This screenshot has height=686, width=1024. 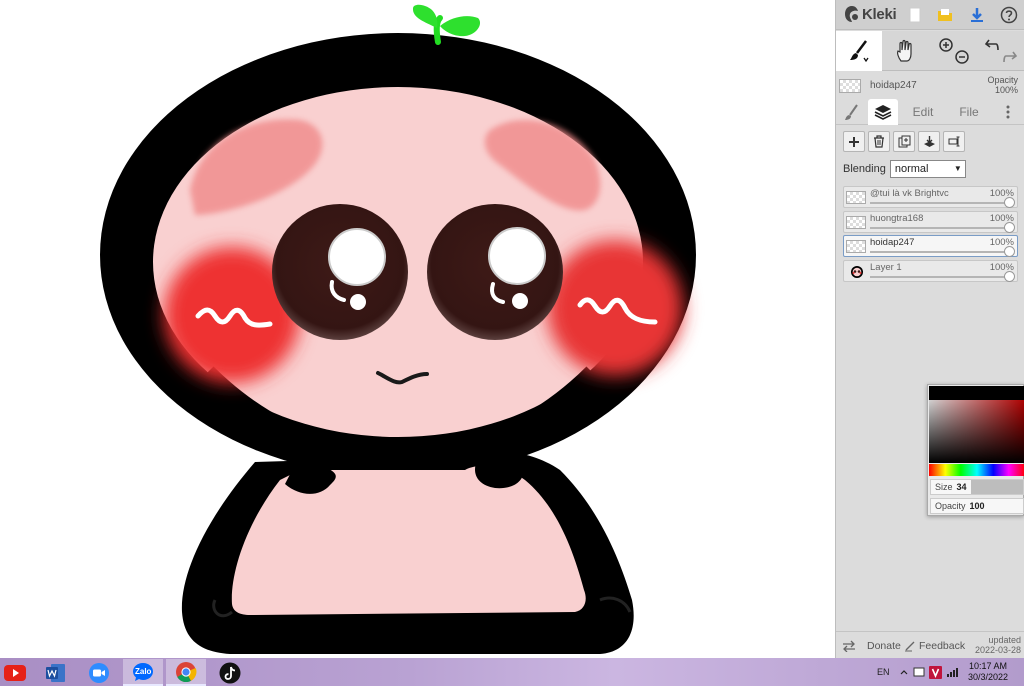 I want to click on hand-icon, so click(x=904, y=50).